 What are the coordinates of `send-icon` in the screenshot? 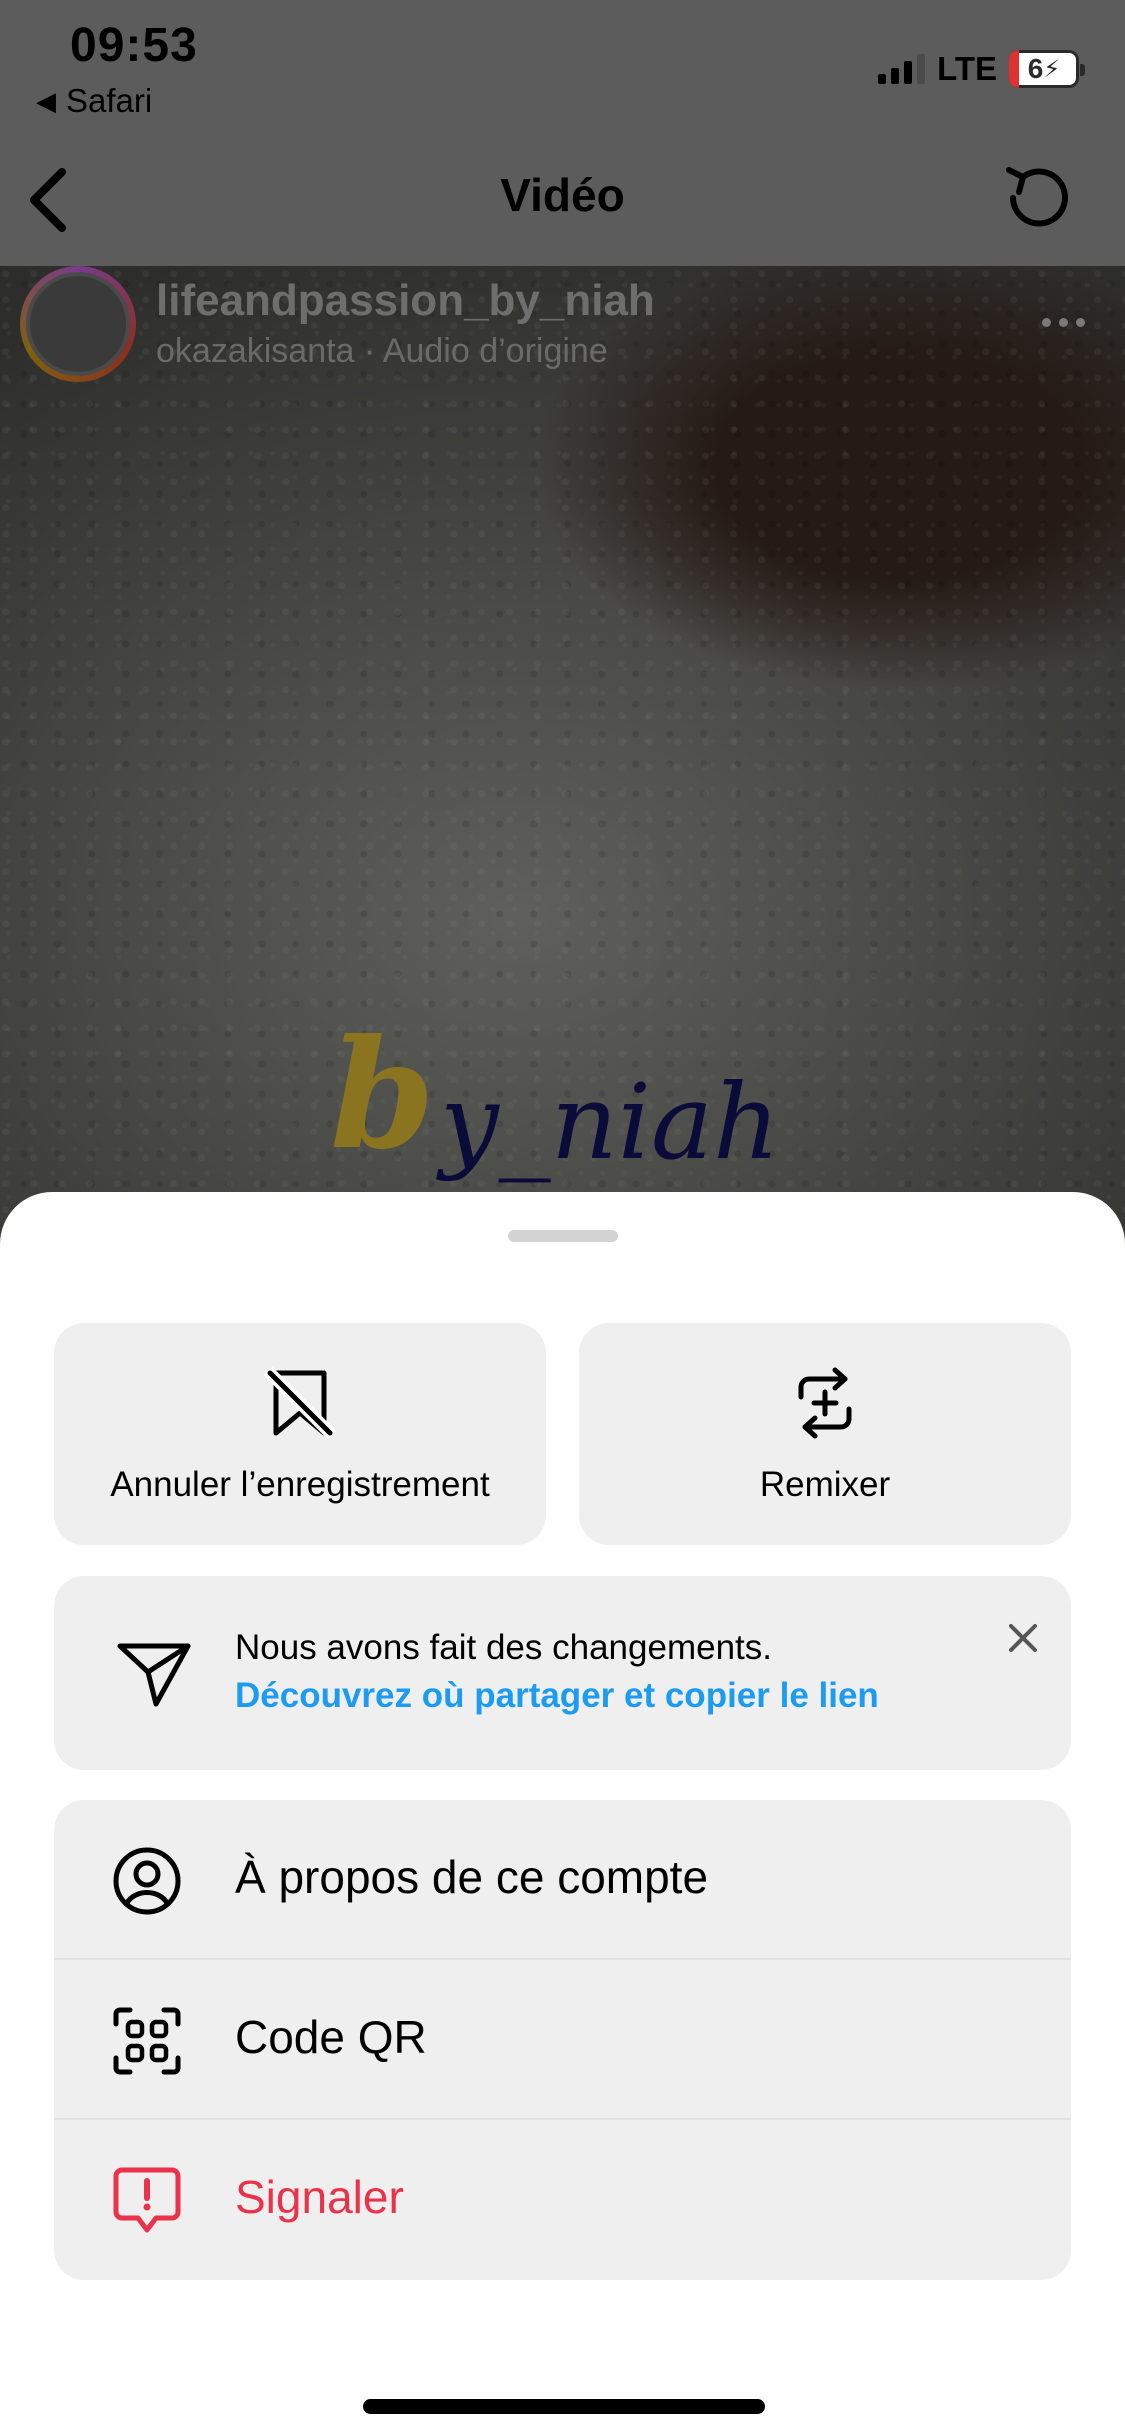 It's located at (154, 1675).